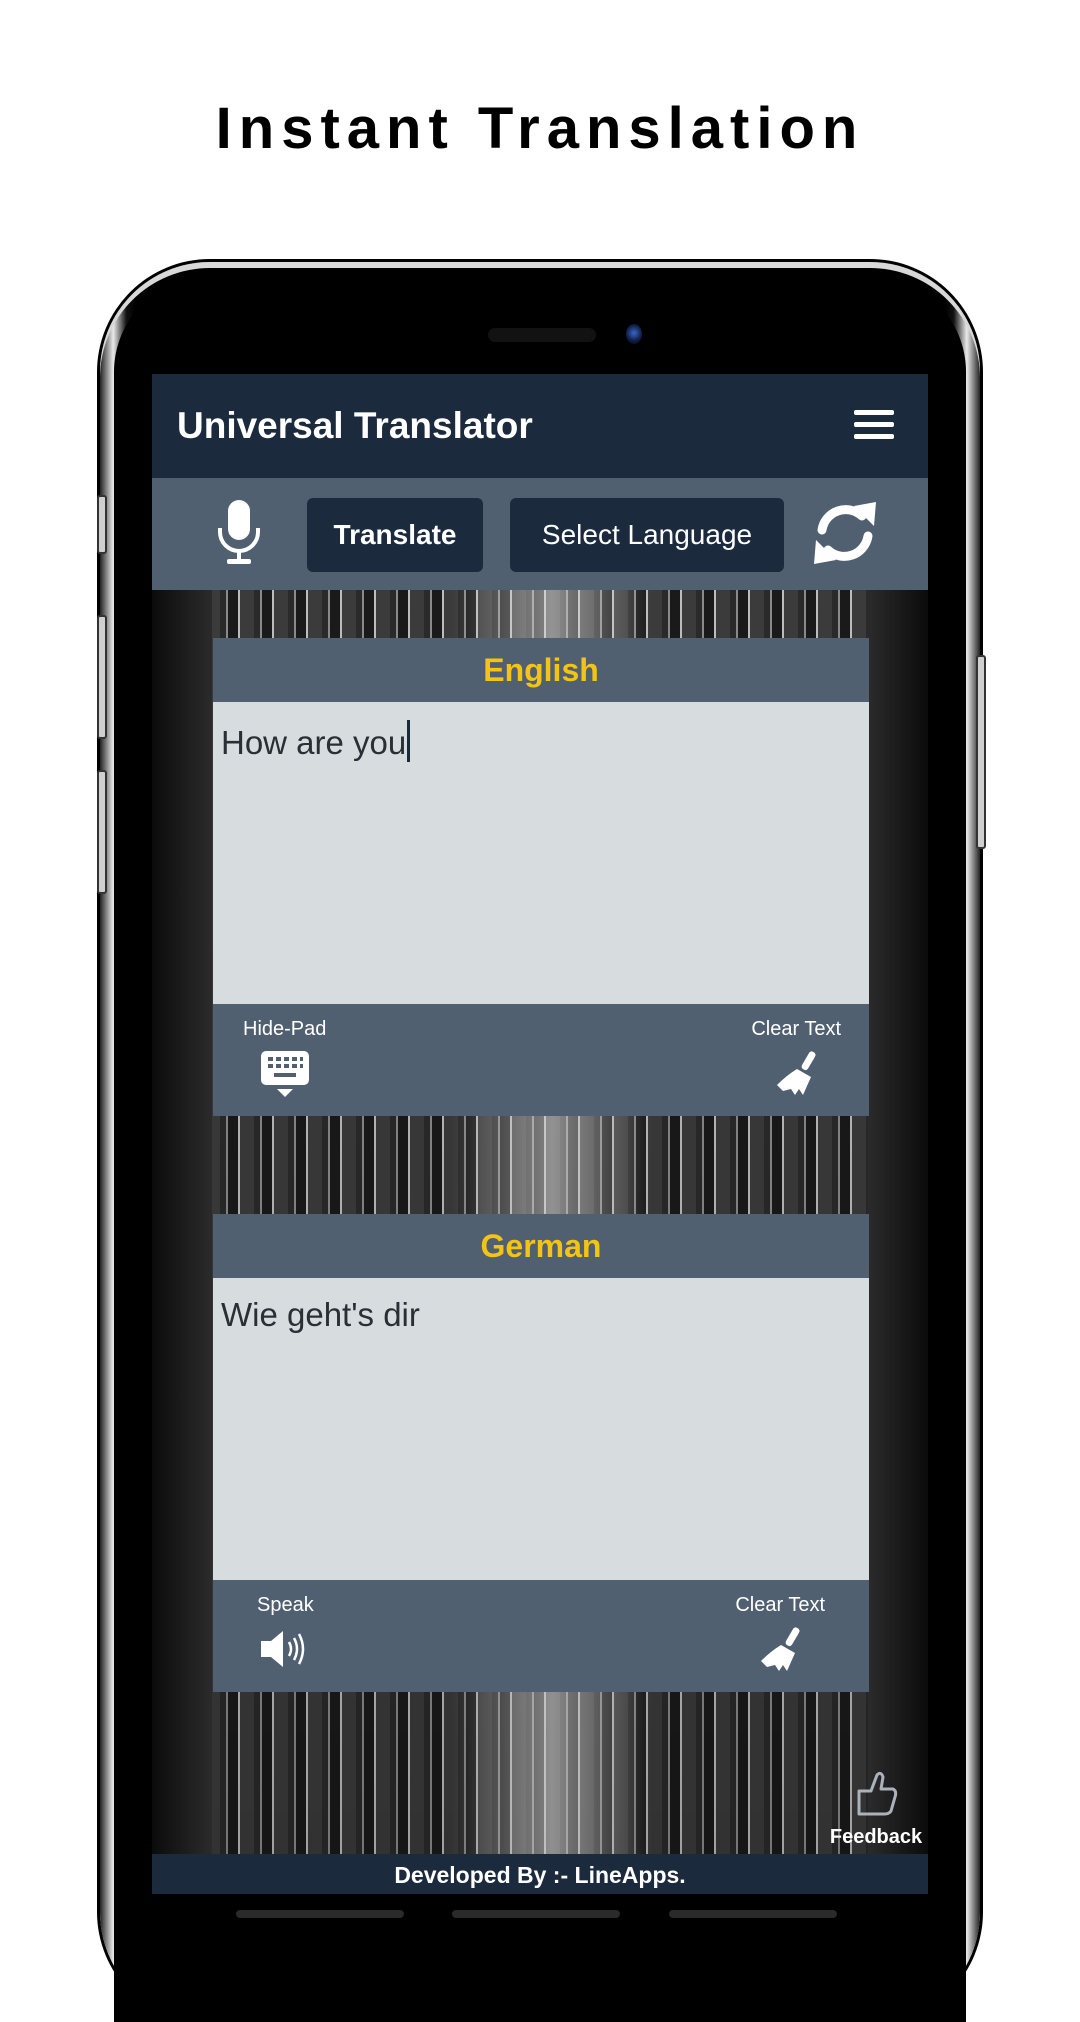 This screenshot has height=2022, width=1080. Describe the element at coordinates (541, 1636) in the screenshot. I see `target-panel-actions: Speak Clear Text` at that location.